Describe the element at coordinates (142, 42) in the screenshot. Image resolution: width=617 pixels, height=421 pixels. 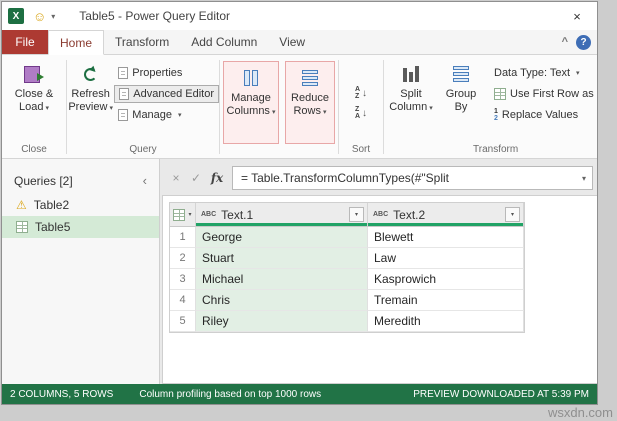
I see `tab-transform: Transform` at that location.